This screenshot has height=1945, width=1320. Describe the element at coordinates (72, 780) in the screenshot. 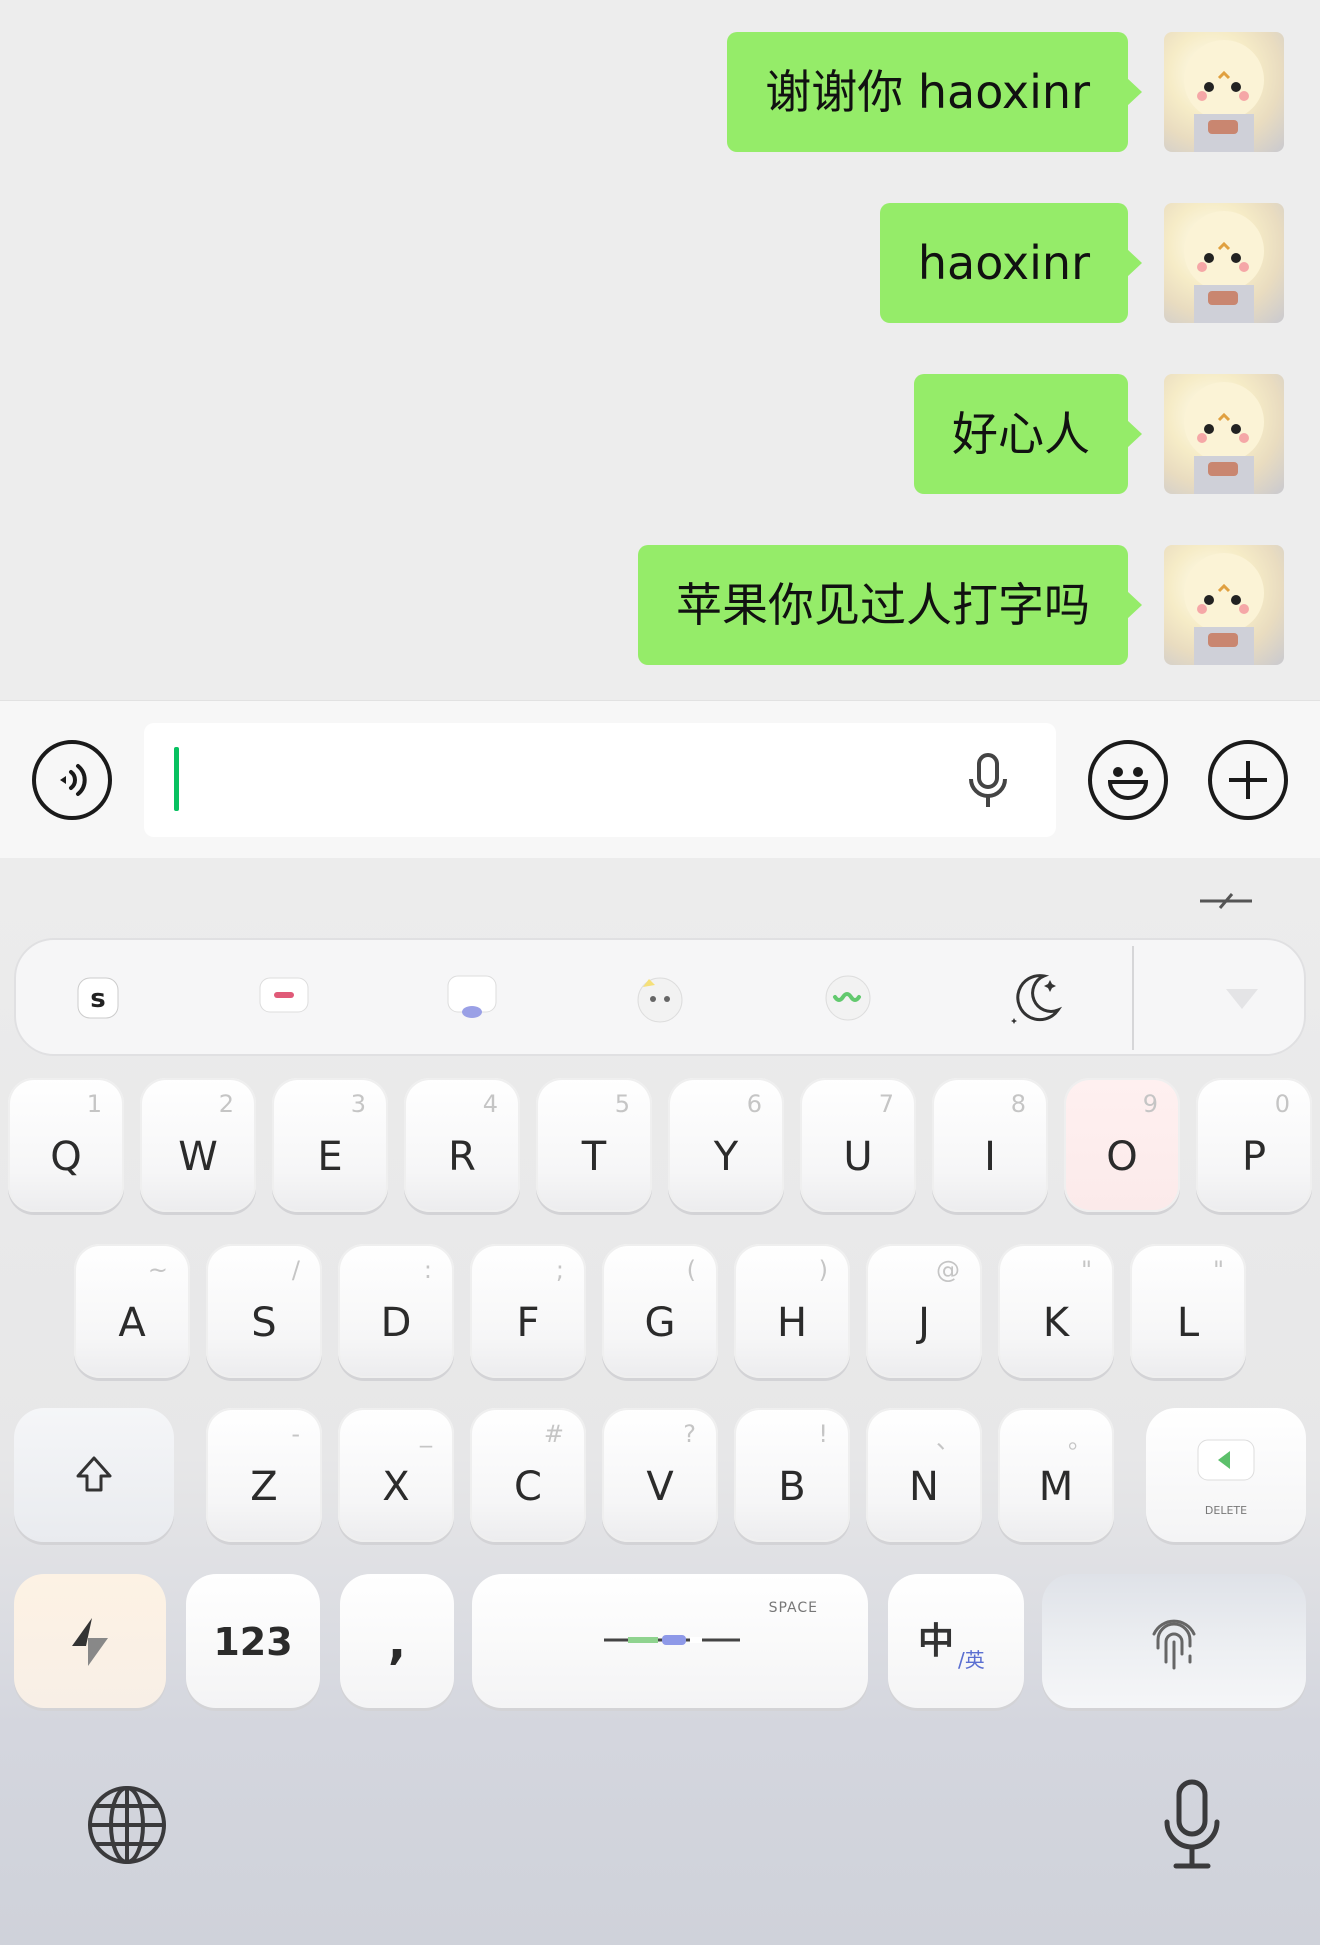

I see `voice-message-button` at that location.